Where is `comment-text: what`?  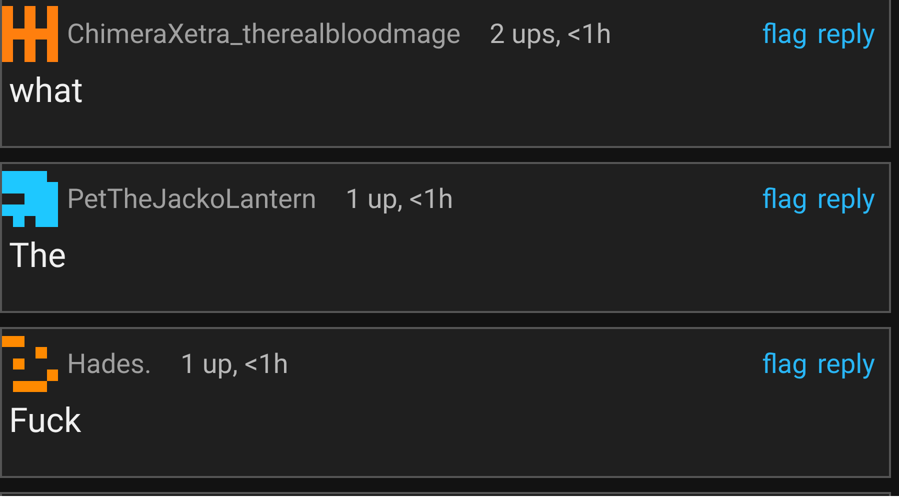 comment-text: what is located at coordinates (46, 91).